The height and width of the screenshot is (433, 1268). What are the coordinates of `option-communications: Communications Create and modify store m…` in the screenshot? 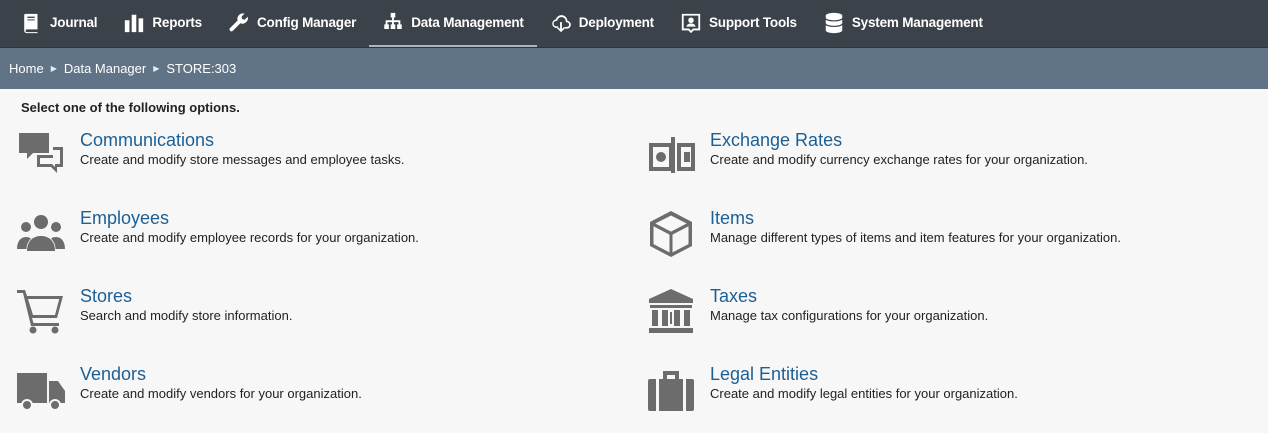 It's located at (332, 168).